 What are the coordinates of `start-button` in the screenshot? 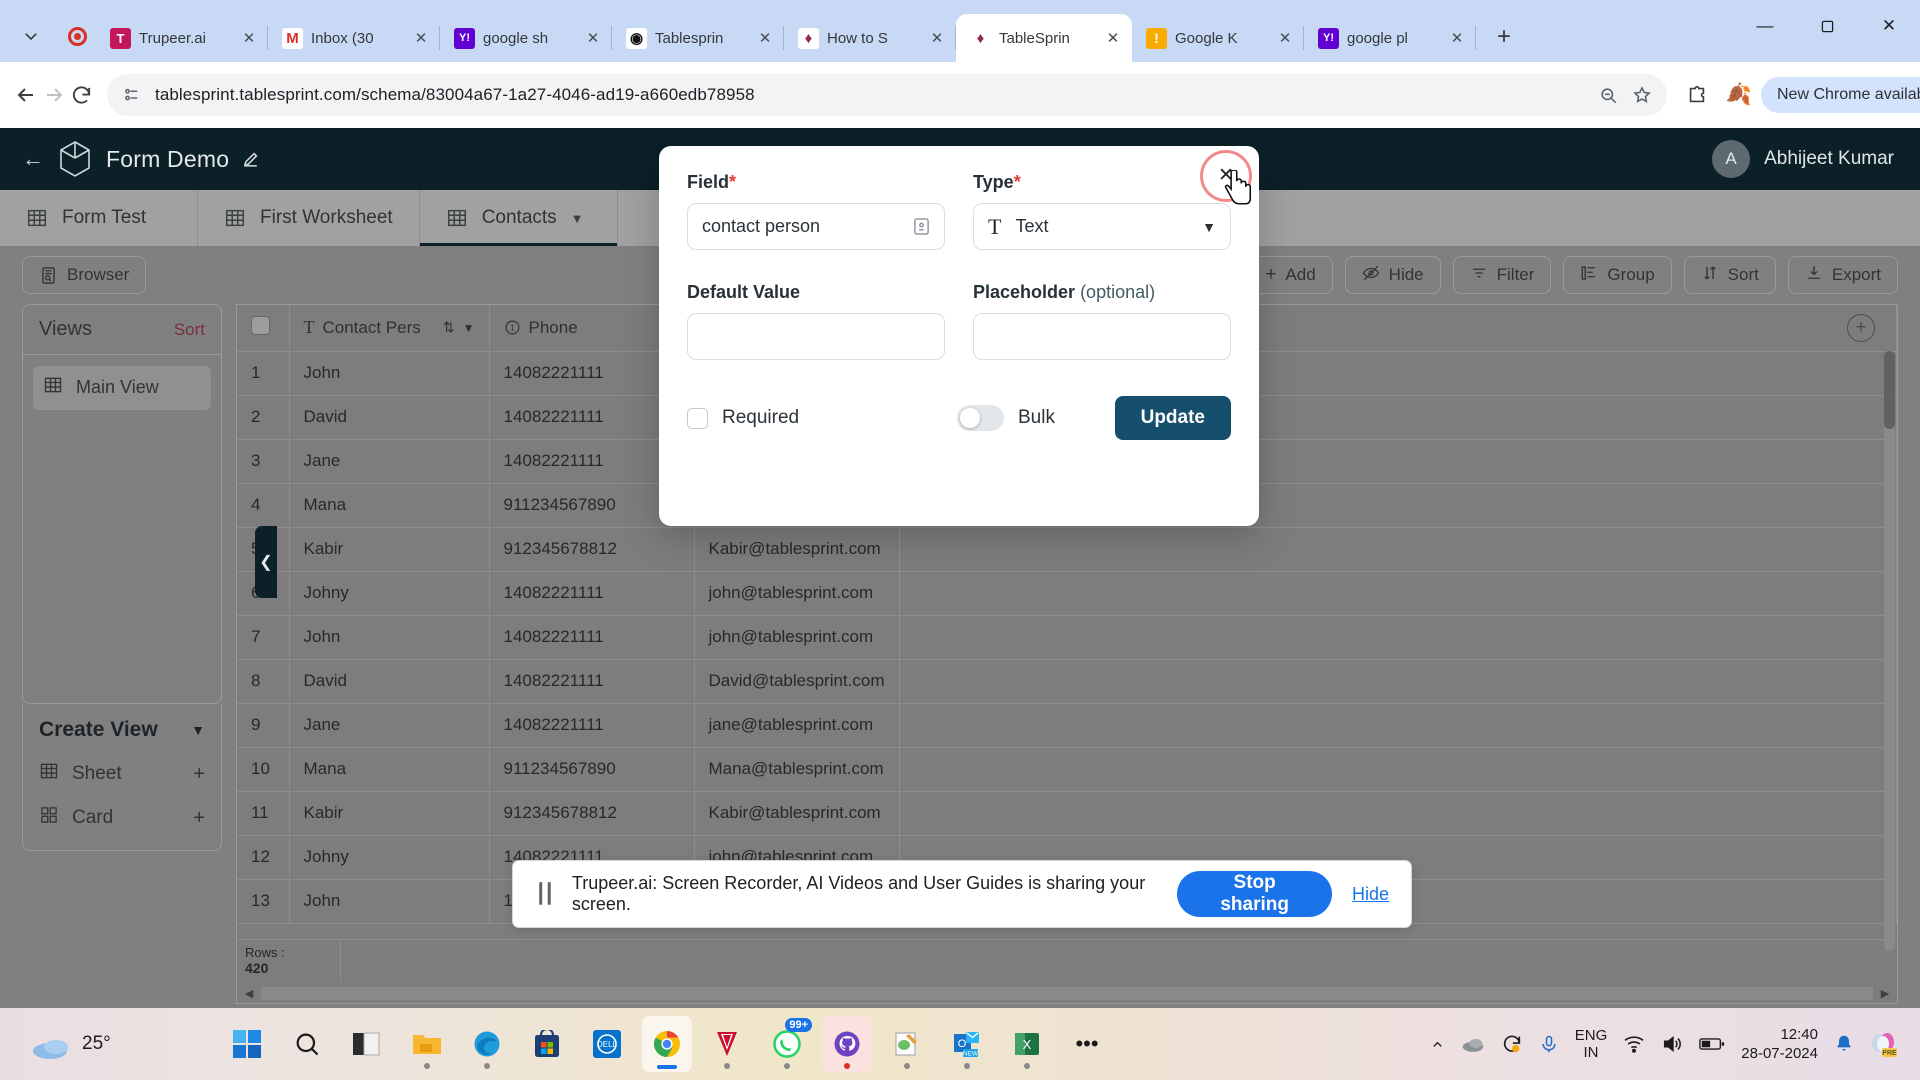 It's located at (247, 1044).